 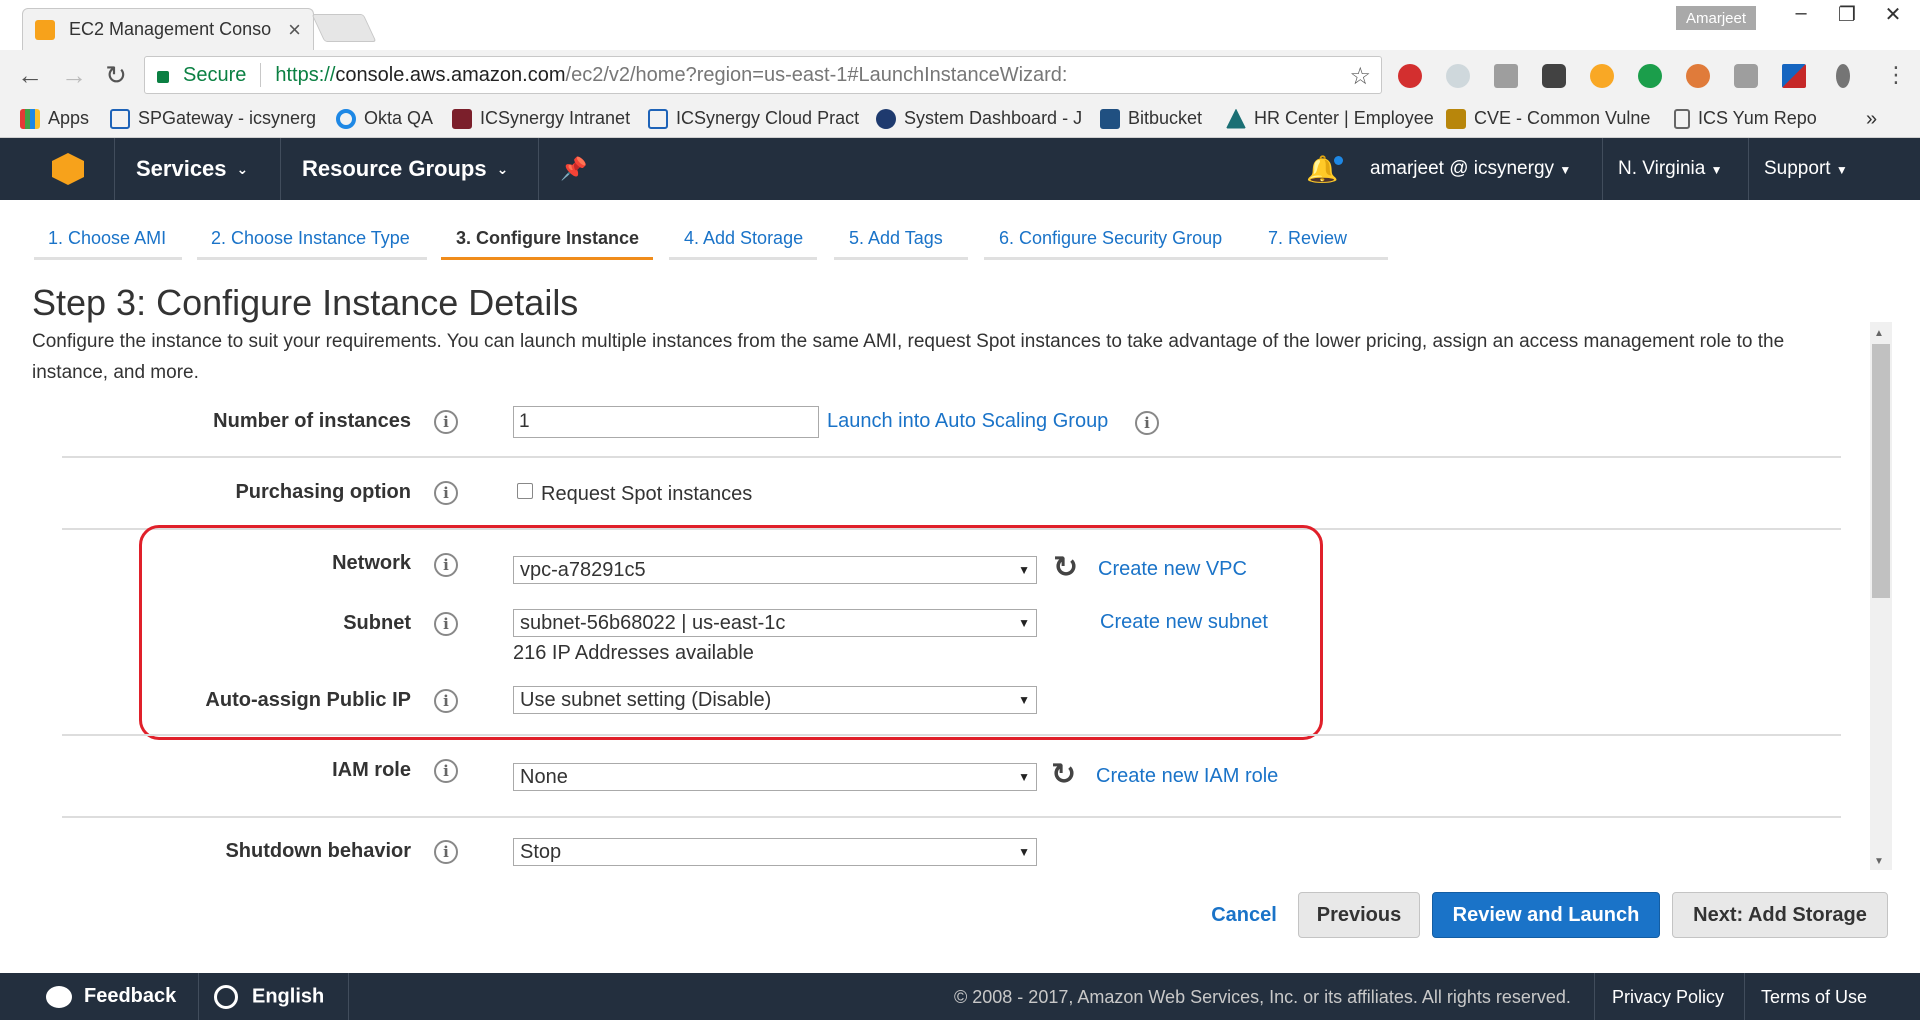 I want to click on bookmark-cloud: ICSynergy Cloud Pract, so click(x=753, y=118).